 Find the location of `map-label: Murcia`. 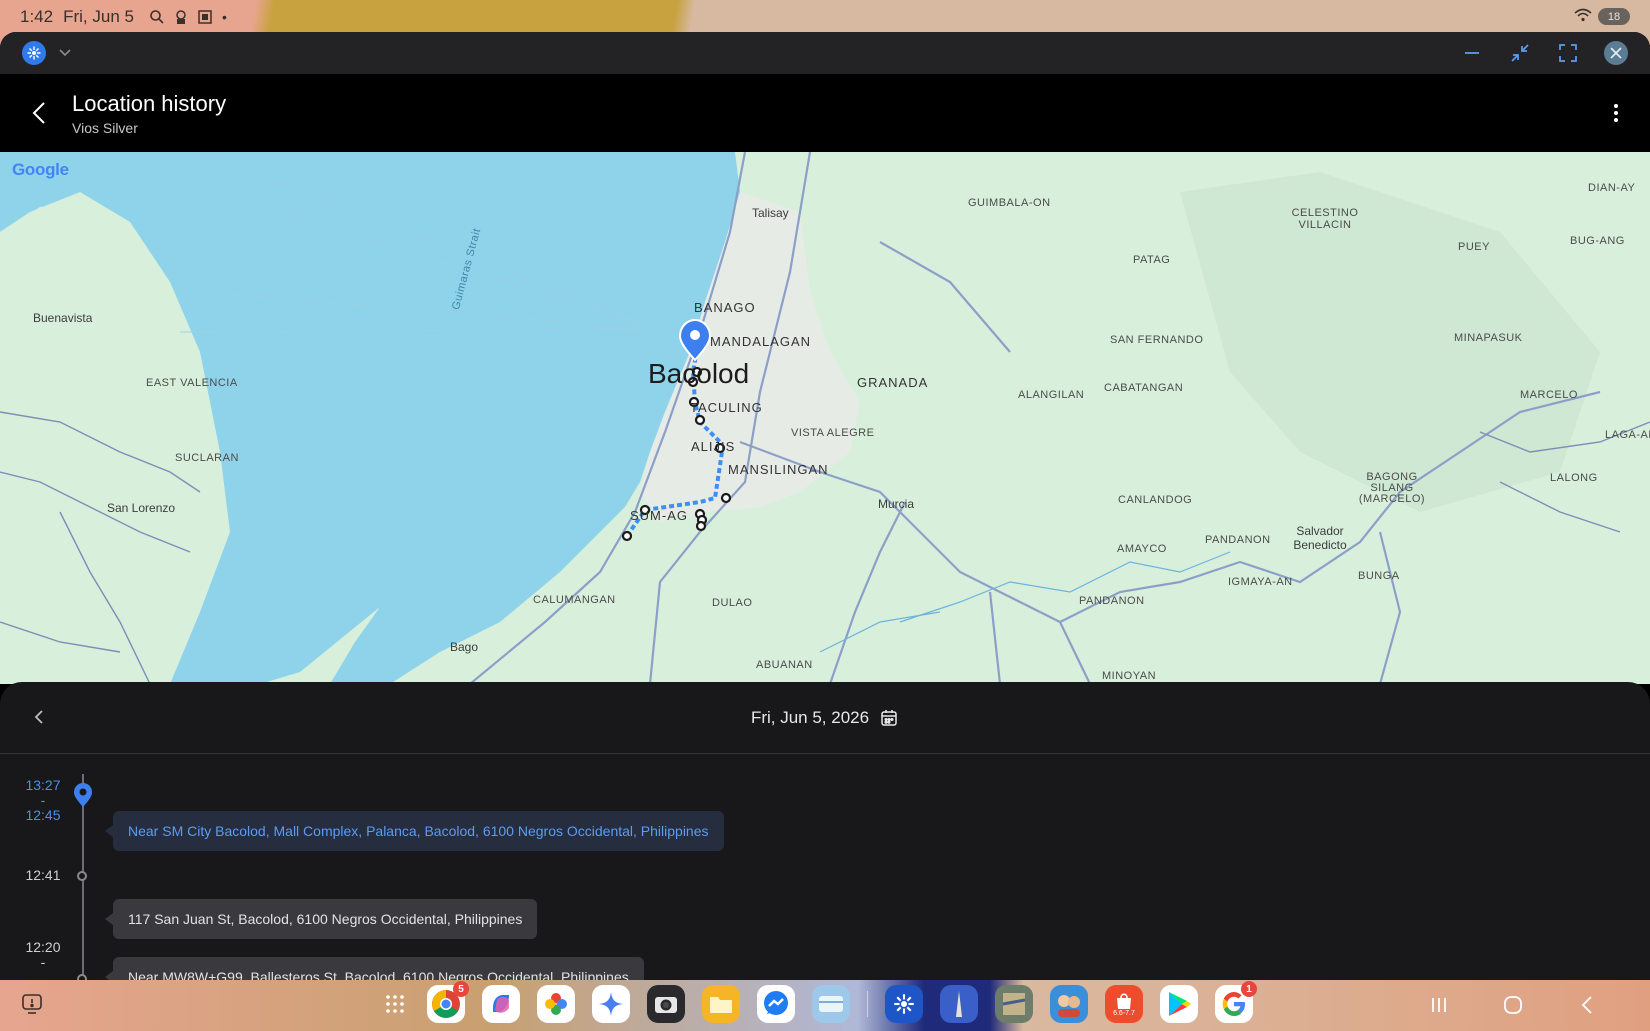

map-label: Murcia is located at coordinates (896, 504).